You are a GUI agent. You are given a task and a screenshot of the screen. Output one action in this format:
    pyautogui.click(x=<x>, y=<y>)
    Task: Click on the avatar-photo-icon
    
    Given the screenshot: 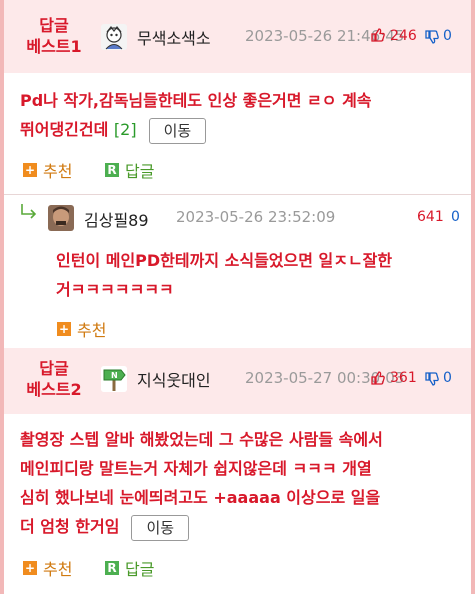 What is the action you would take?
    pyautogui.click(x=61, y=218)
    